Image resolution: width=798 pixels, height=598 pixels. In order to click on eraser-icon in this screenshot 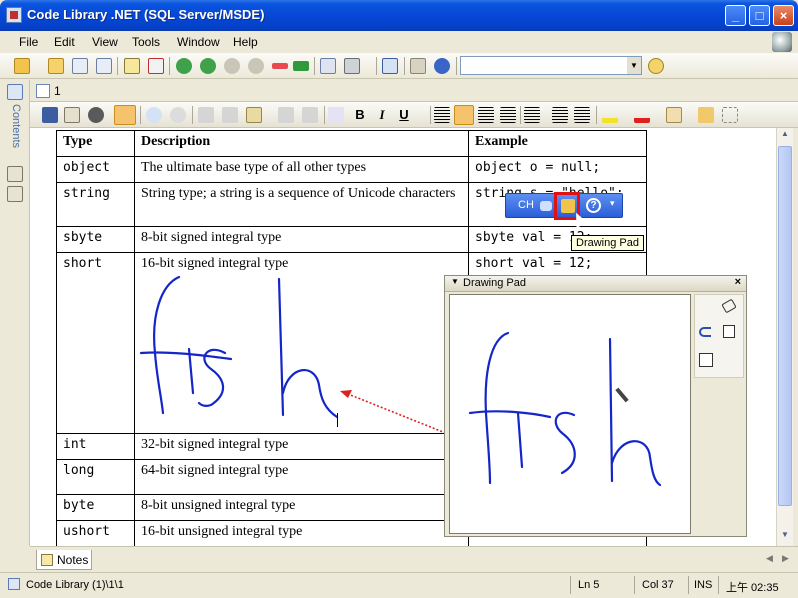, I will do `click(729, 306)`.